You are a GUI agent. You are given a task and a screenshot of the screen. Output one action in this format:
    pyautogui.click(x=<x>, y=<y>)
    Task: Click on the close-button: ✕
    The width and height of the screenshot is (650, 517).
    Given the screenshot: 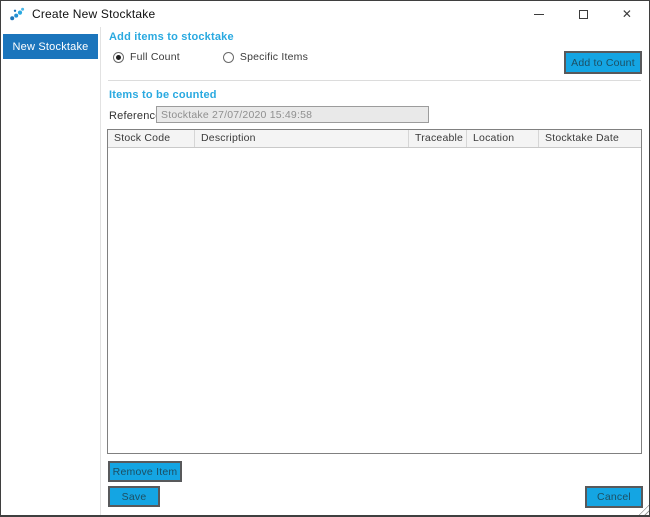 What is the action you would take?
    pyautogui.click(x=627, y=14)
    